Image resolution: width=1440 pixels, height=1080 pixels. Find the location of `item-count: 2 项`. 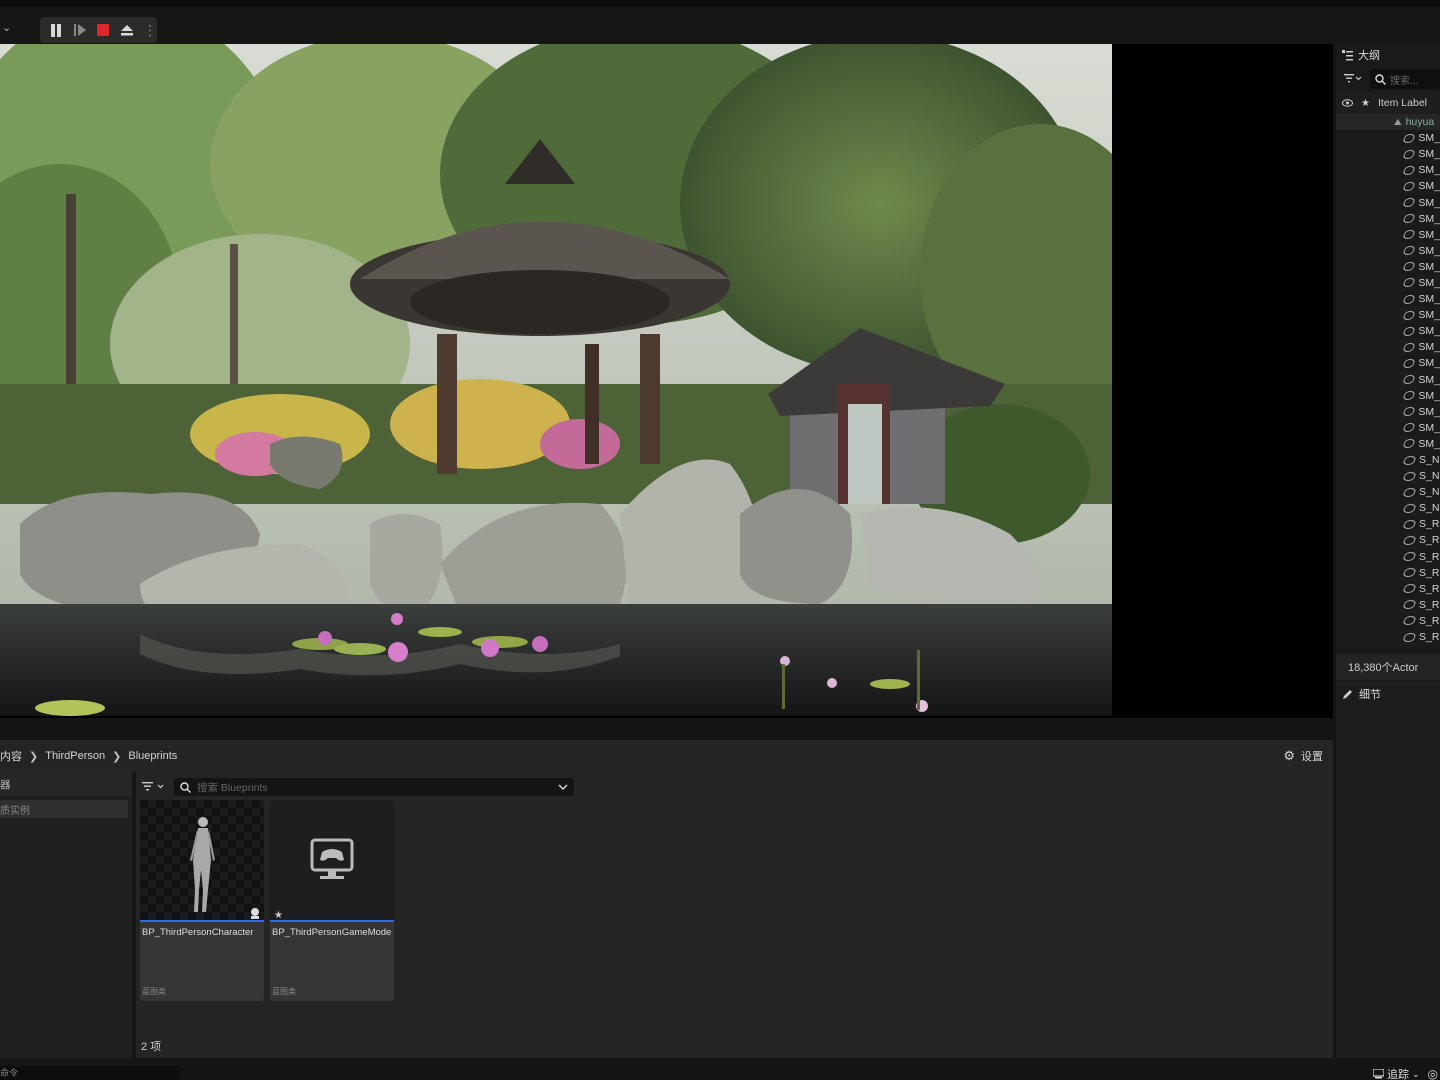

item-count: 2 项 is located at coordinates (151, 1047).